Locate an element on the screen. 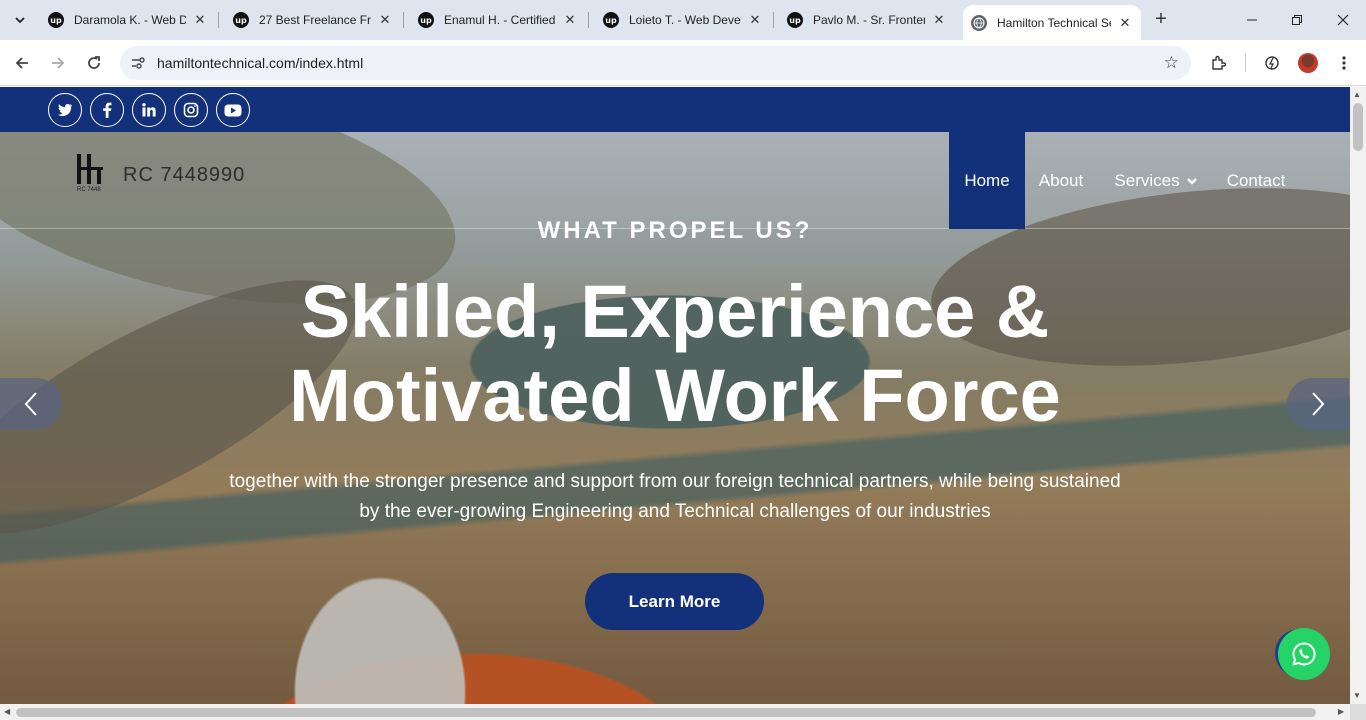  linkedin-icon is located at coordinates (149, 110).